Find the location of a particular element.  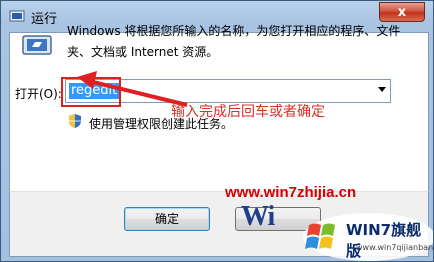

watermark-brand-title: WIN7旗舰版 is located at coordinates (384, 240).